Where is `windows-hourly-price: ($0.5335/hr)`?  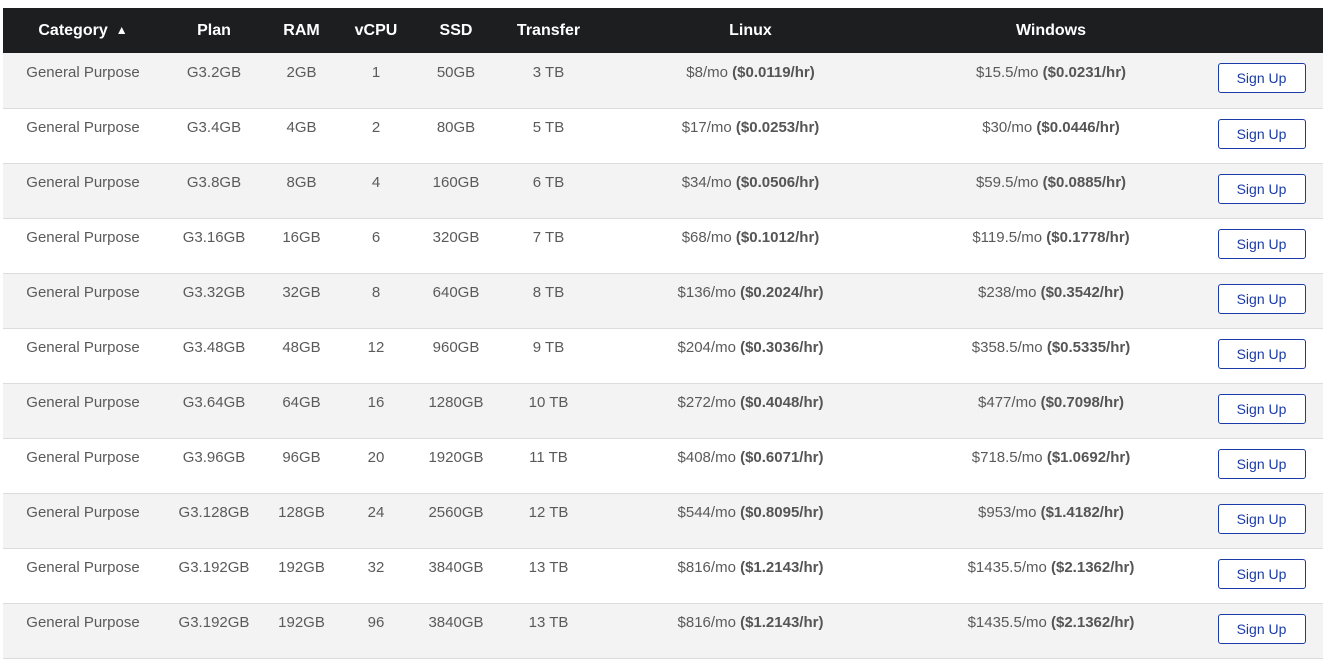
windows-hourly-price: ($0.5335/hr) is located at coordinates (1088, 347).